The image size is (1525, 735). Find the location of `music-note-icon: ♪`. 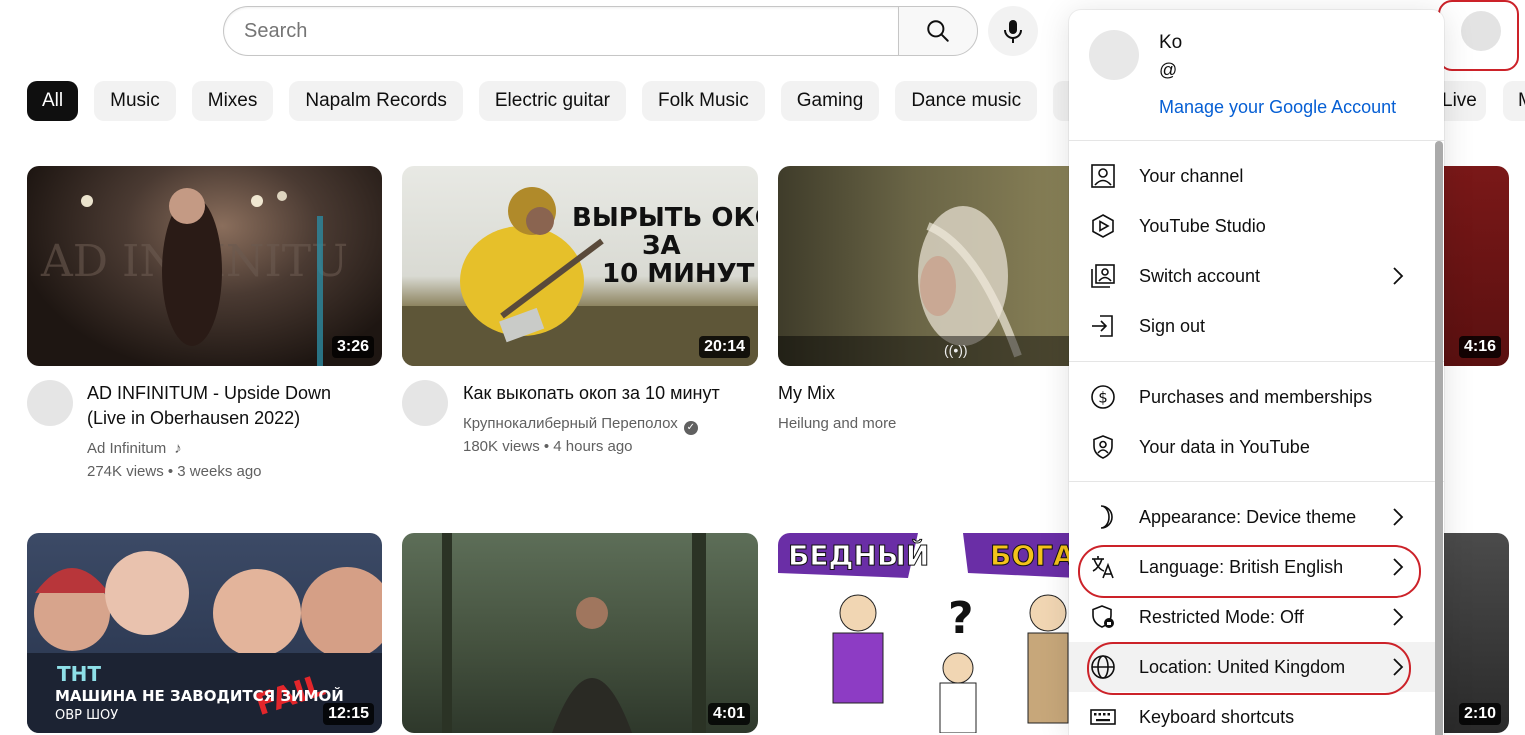

music-note-icon: ♪ is located at coordinates (178, 448).